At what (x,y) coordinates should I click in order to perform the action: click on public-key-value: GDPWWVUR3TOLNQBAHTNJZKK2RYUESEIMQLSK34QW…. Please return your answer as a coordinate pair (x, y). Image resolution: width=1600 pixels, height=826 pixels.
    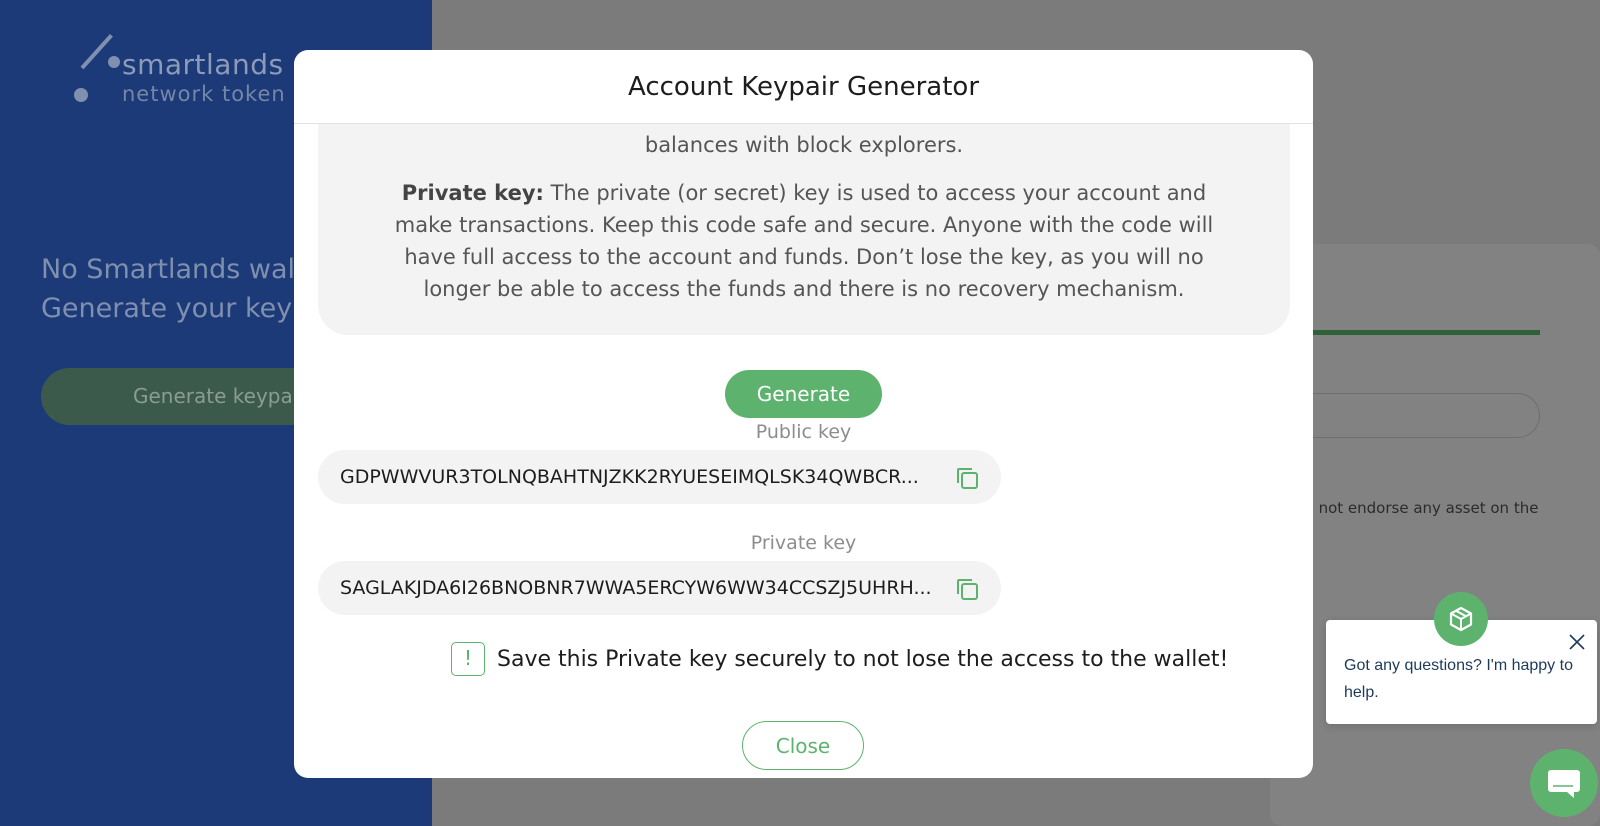
    Looking at the image, I should click on (629, 477).